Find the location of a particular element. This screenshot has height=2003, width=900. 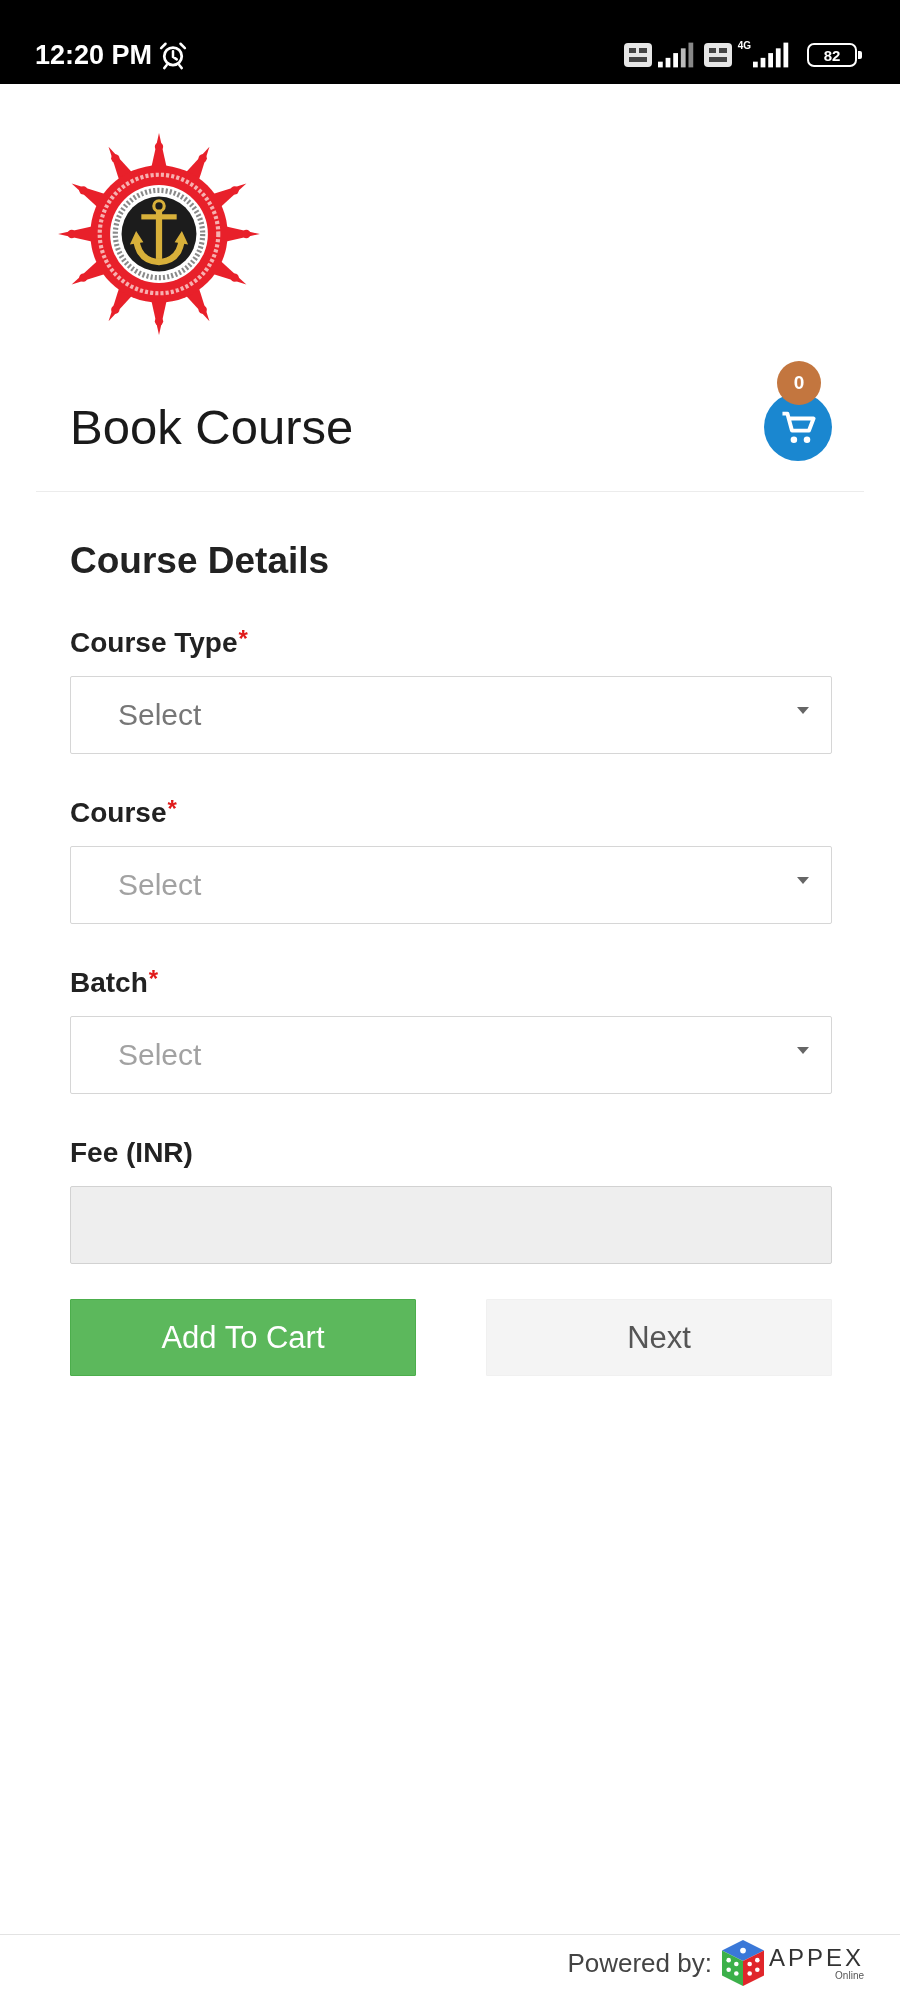

brand-tagline: Online is located at coordinates (849, 1975).